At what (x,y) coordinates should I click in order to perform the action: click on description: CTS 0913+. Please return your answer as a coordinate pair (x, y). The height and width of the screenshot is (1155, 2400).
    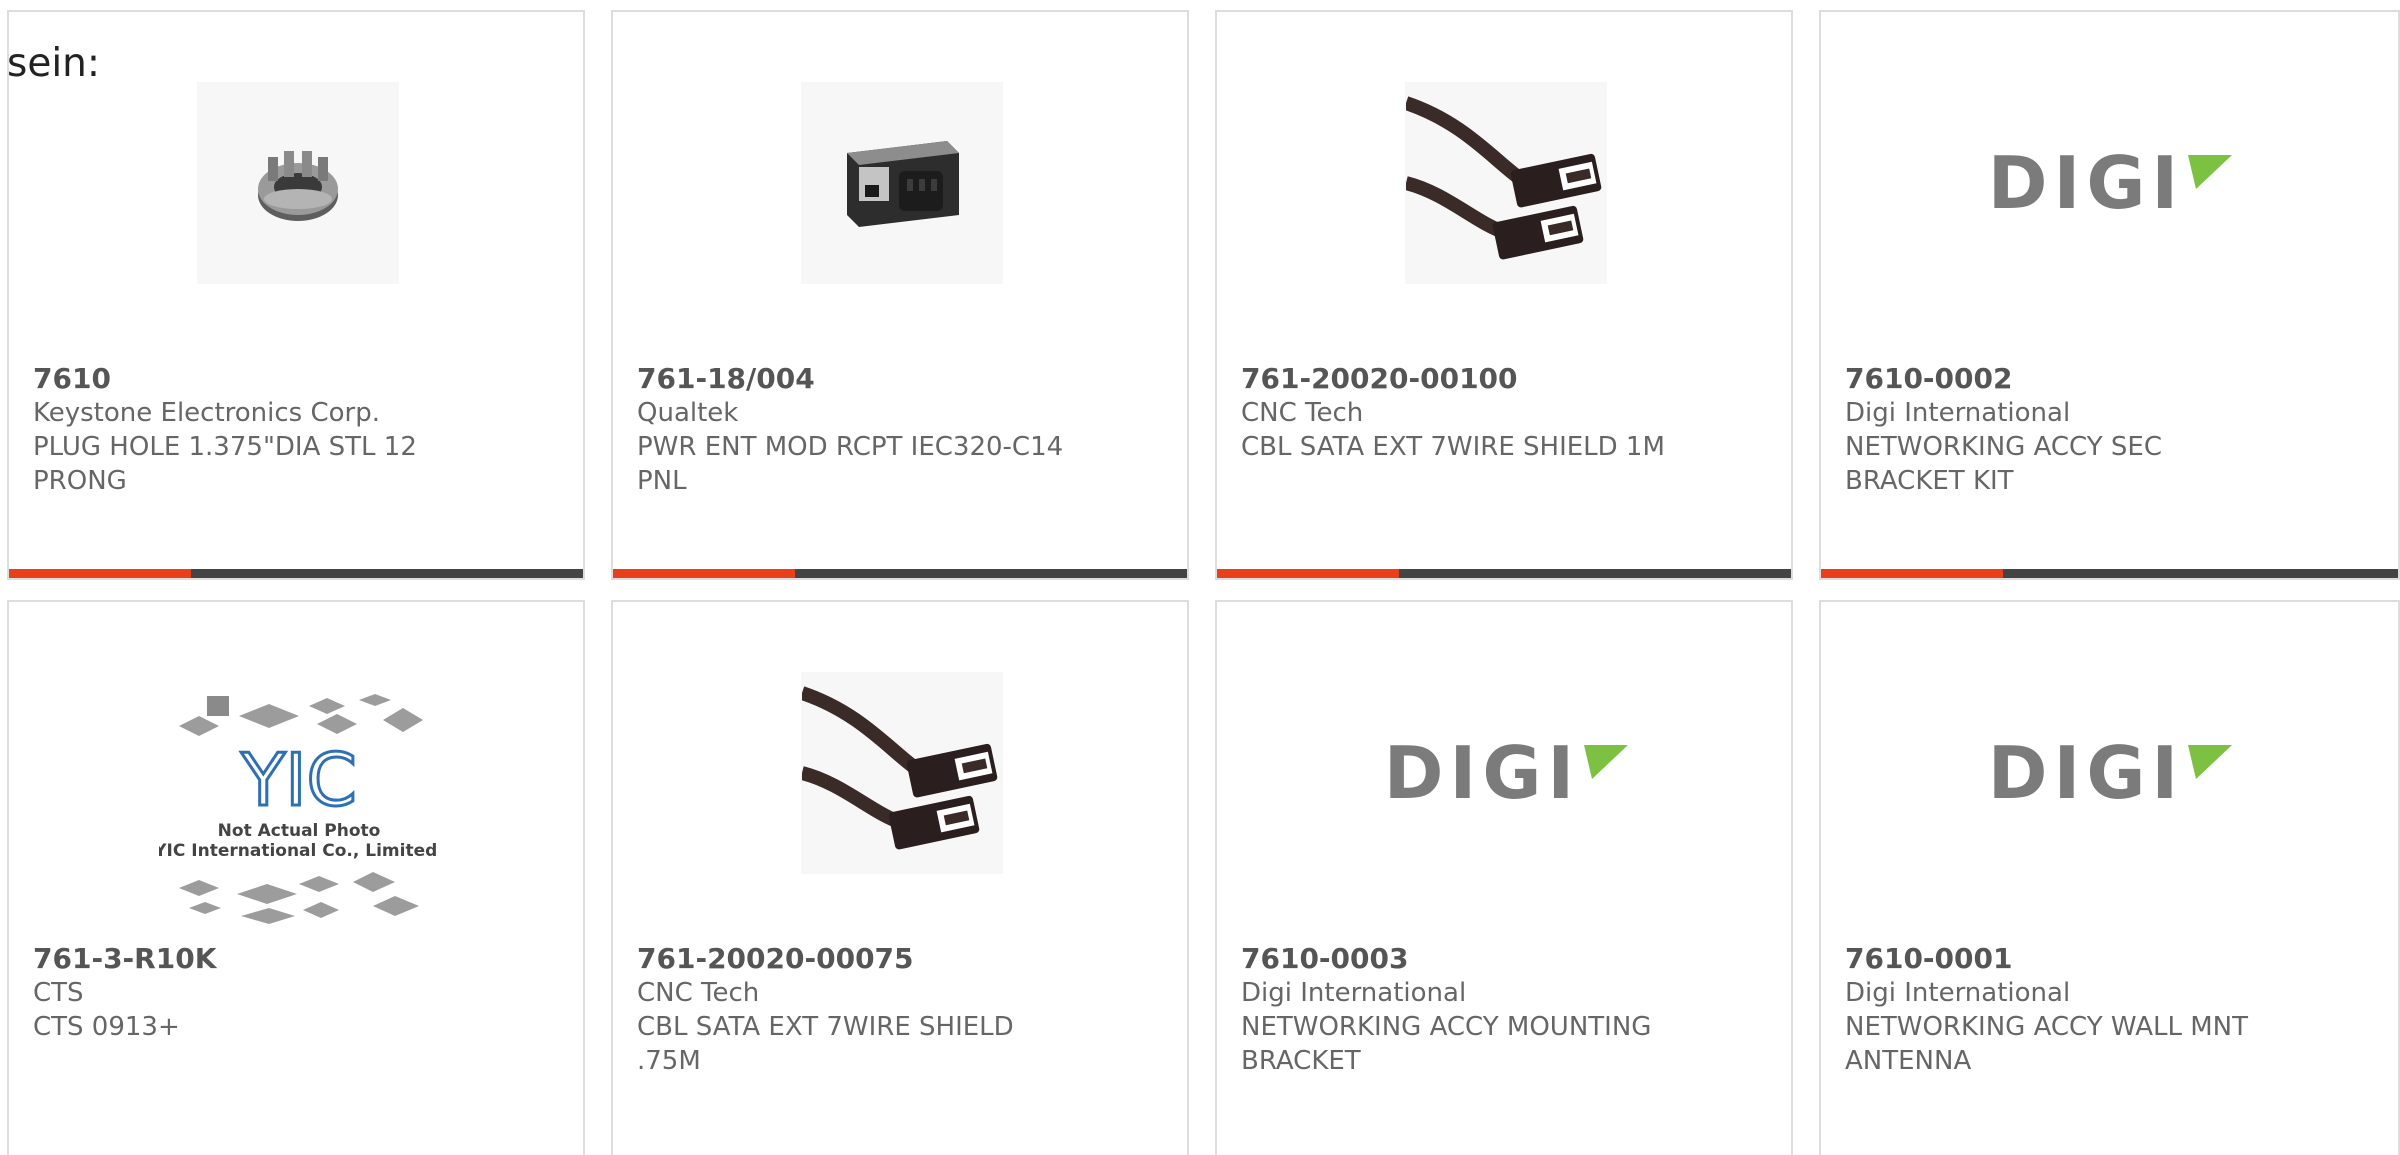
    Looking at the image, I should click on (106, 1027).